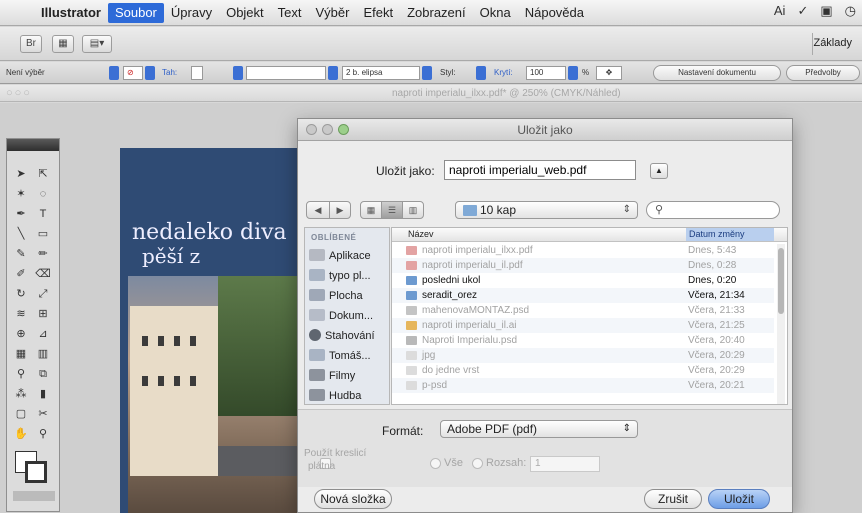 This screenshot has width=862, height=513. What do you see at coordinates (191, 13) in the screenshot?
I see `menu-upravy: Úpravy` at bounding box center [191, 13].